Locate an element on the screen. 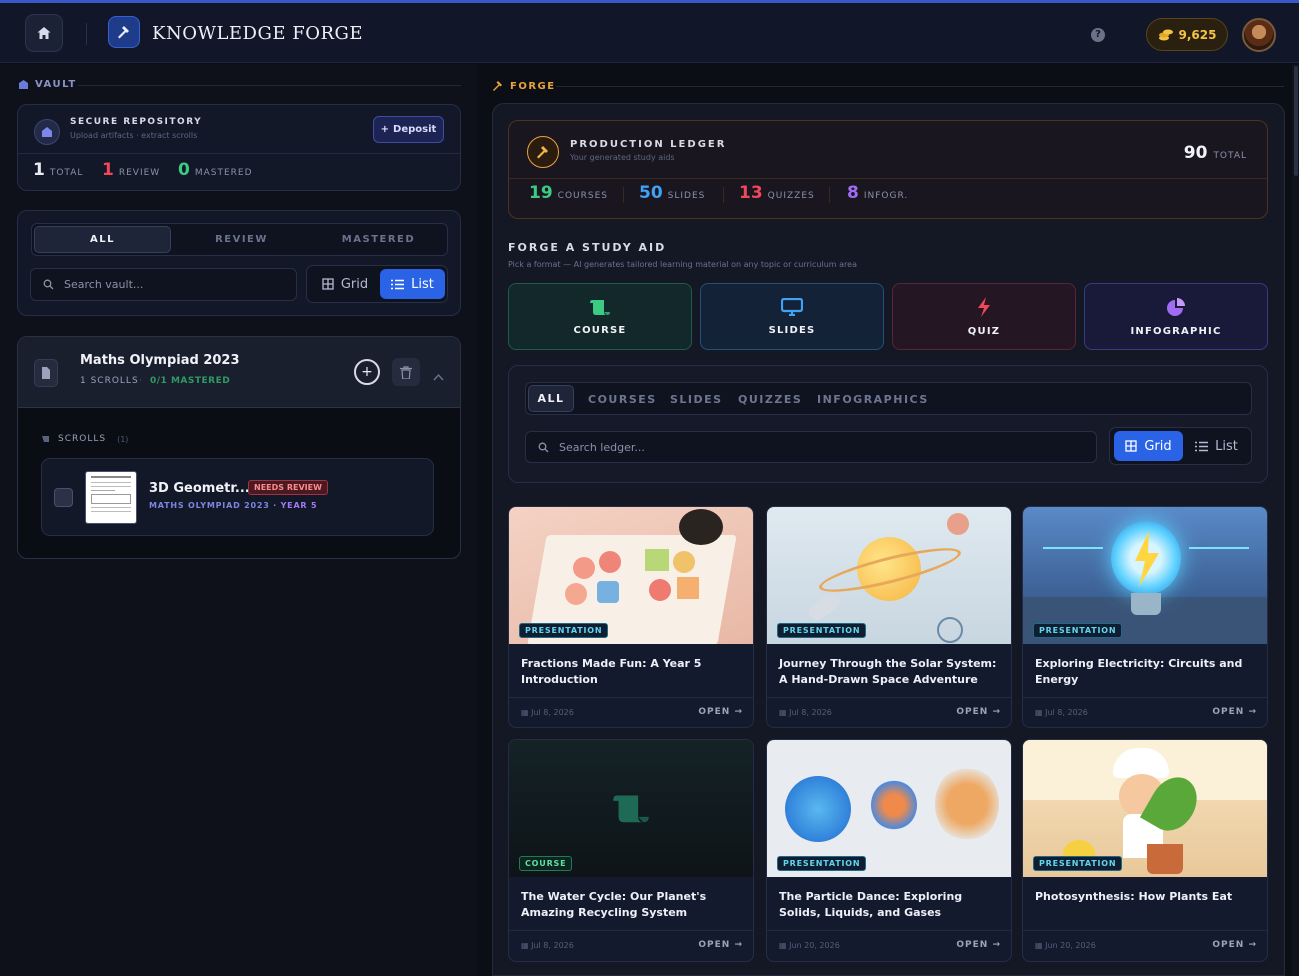  plus-icon: + is located at coordinates (367, 372).